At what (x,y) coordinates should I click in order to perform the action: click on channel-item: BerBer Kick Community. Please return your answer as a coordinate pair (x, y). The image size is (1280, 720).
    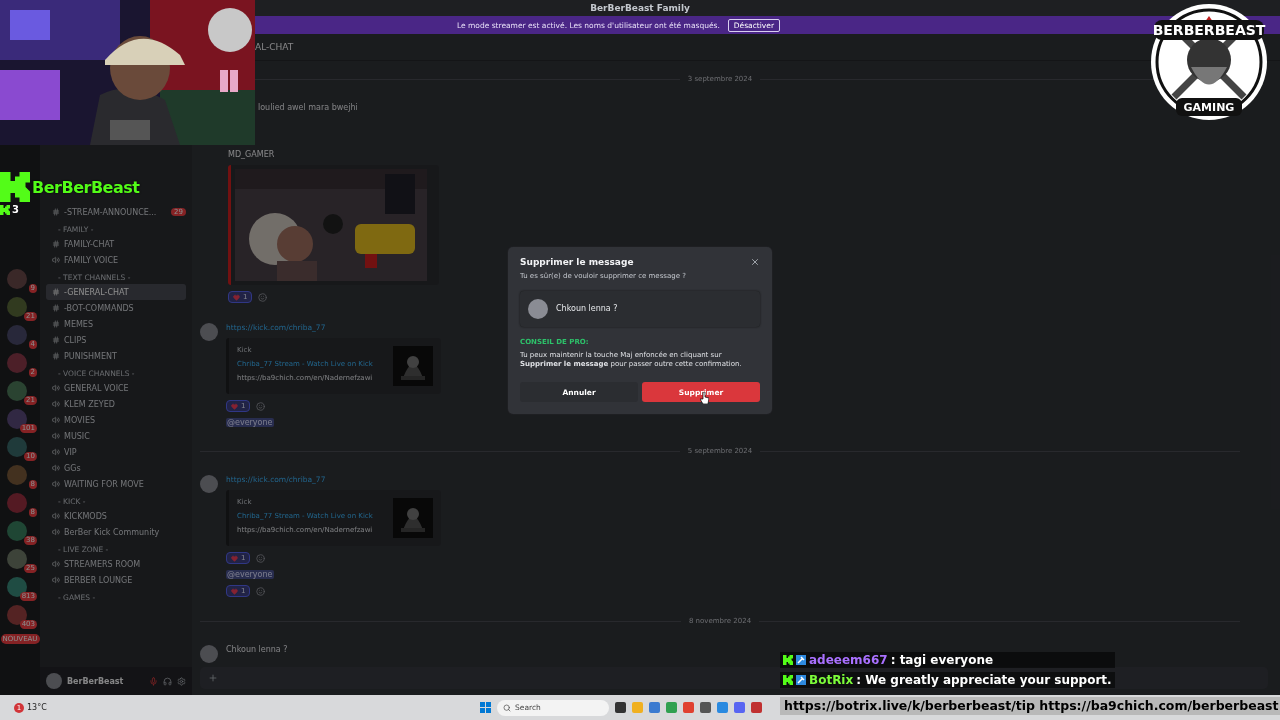
    Looking at the image, I should click on (116, 532).